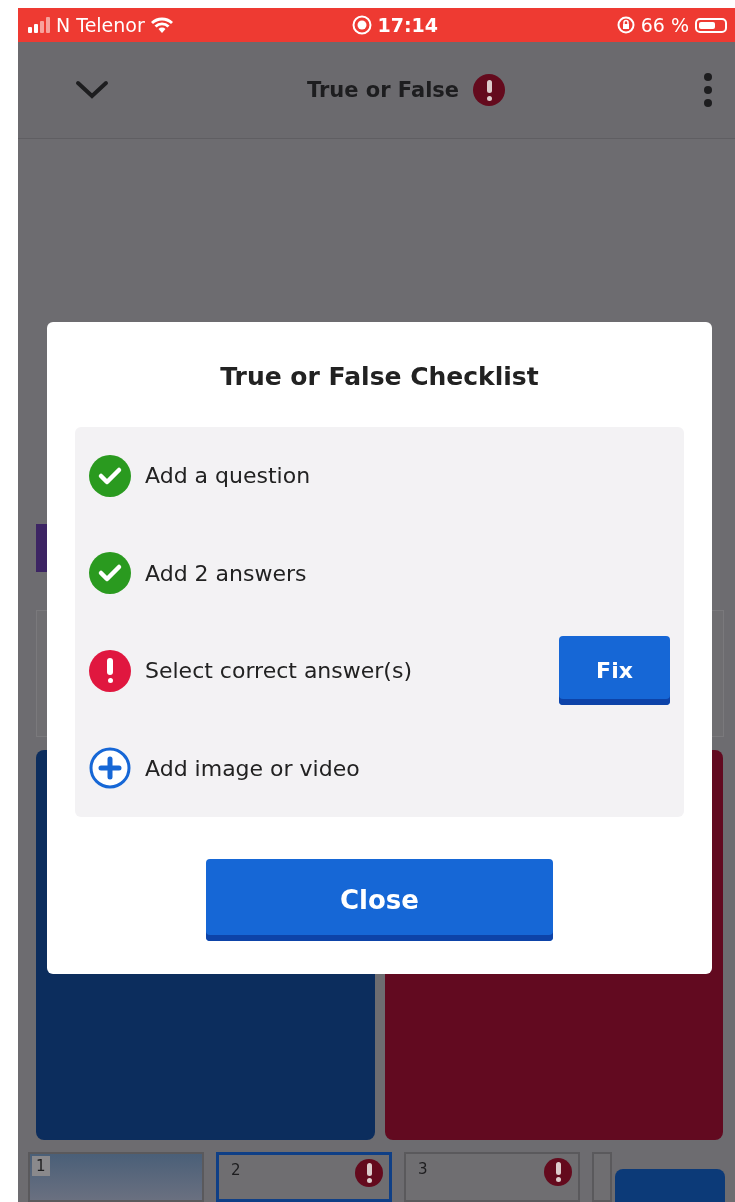 Image resolution: width=735 pixels, height=1202 pixels. Describe the element at coordinates (226, 573) in the screenshot. I see `checklist-item: Add 2 answers` at that location.